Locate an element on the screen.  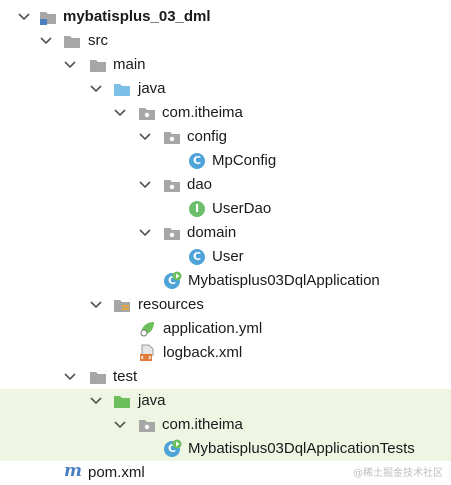
interface-icon: I is located at coordinates (197, 209).